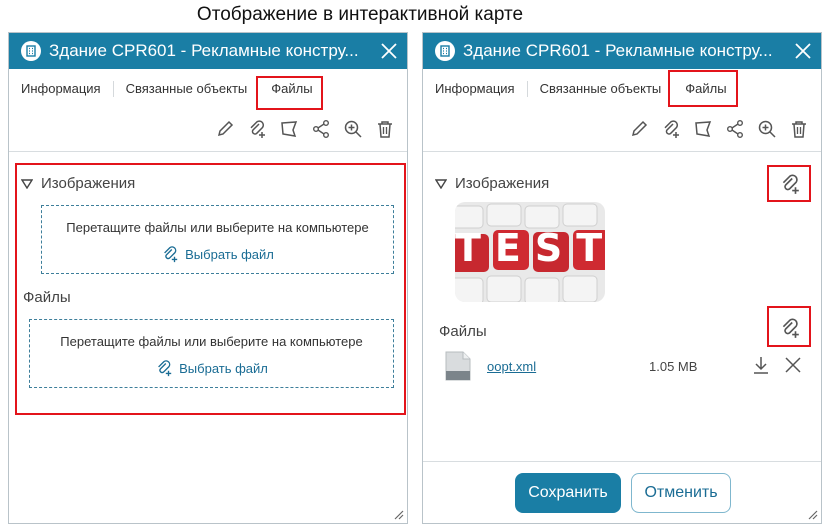 The height and width of the screenshot is (531, 828). I want to click on add-image-button, so click(790, 186).